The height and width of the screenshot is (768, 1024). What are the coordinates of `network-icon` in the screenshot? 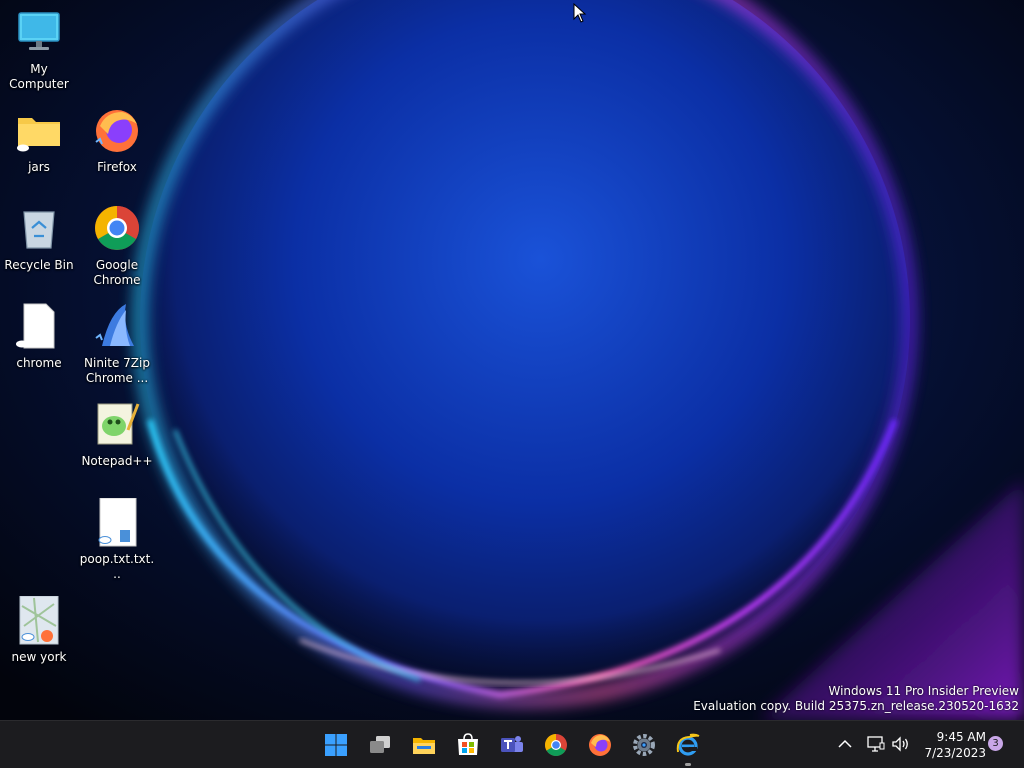 It's located at (876, 744).